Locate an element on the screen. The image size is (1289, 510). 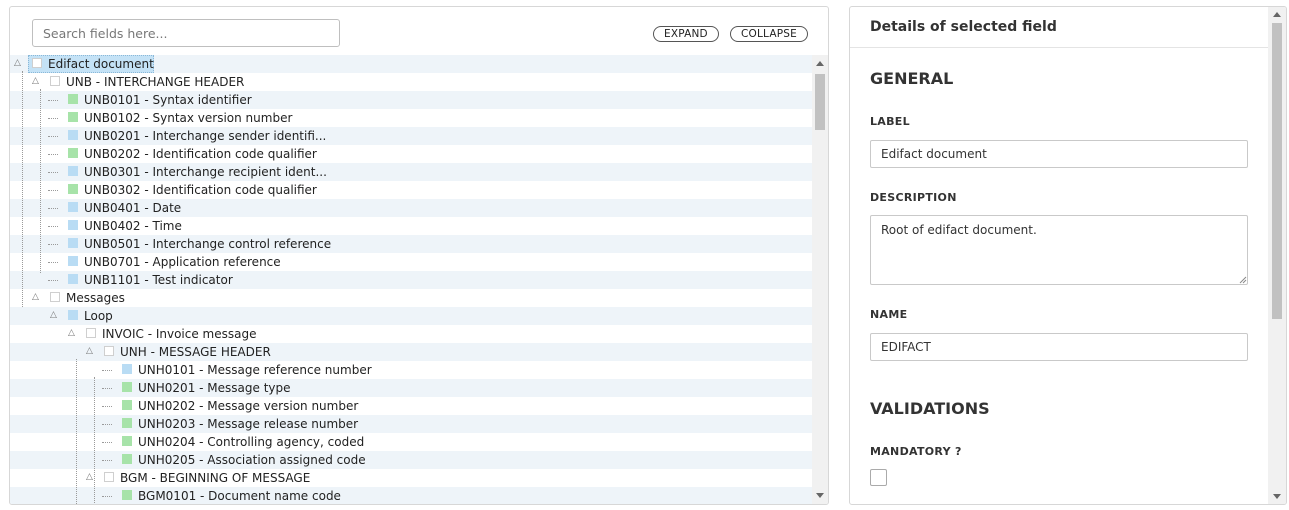
details-scrollbar is located at coordinates (1277, 255).